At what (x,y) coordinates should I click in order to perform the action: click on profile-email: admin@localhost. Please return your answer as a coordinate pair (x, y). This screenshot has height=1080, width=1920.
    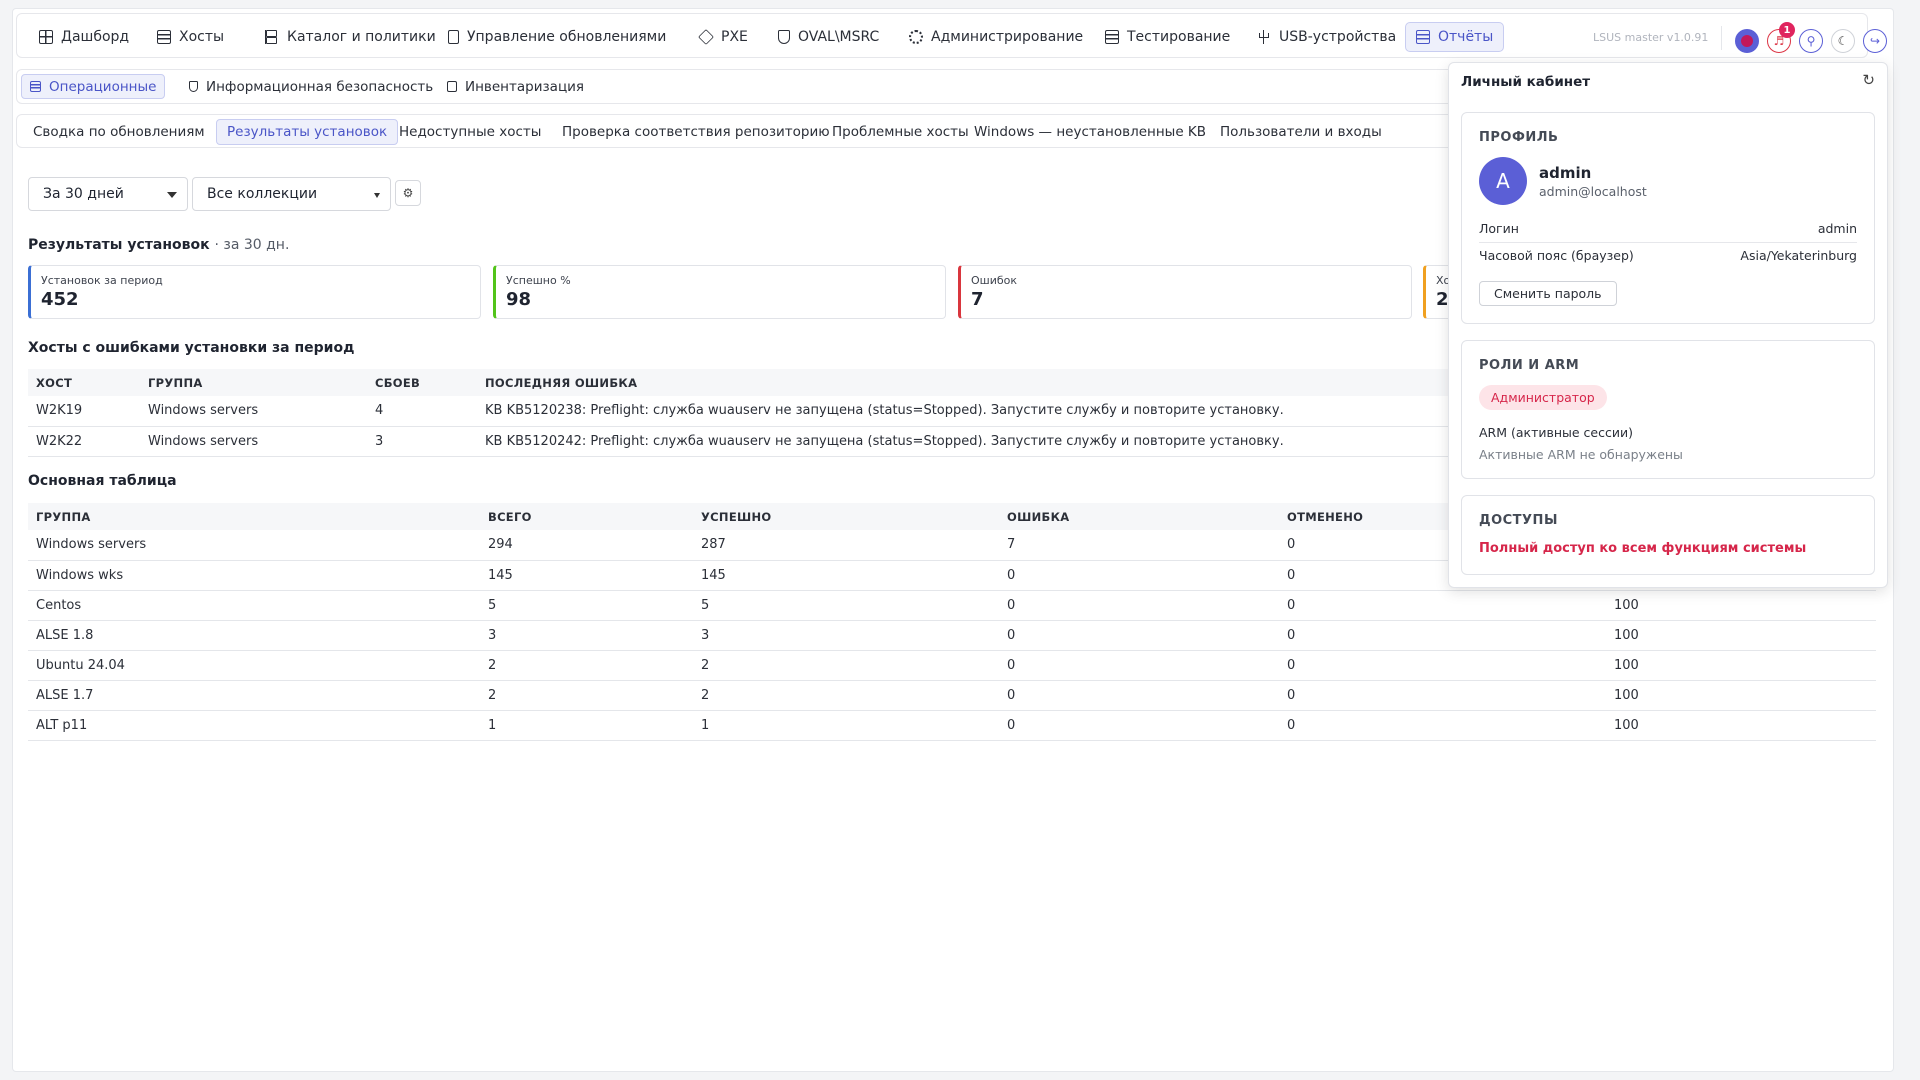
    Looking at the image, I should click on (1593, 191).